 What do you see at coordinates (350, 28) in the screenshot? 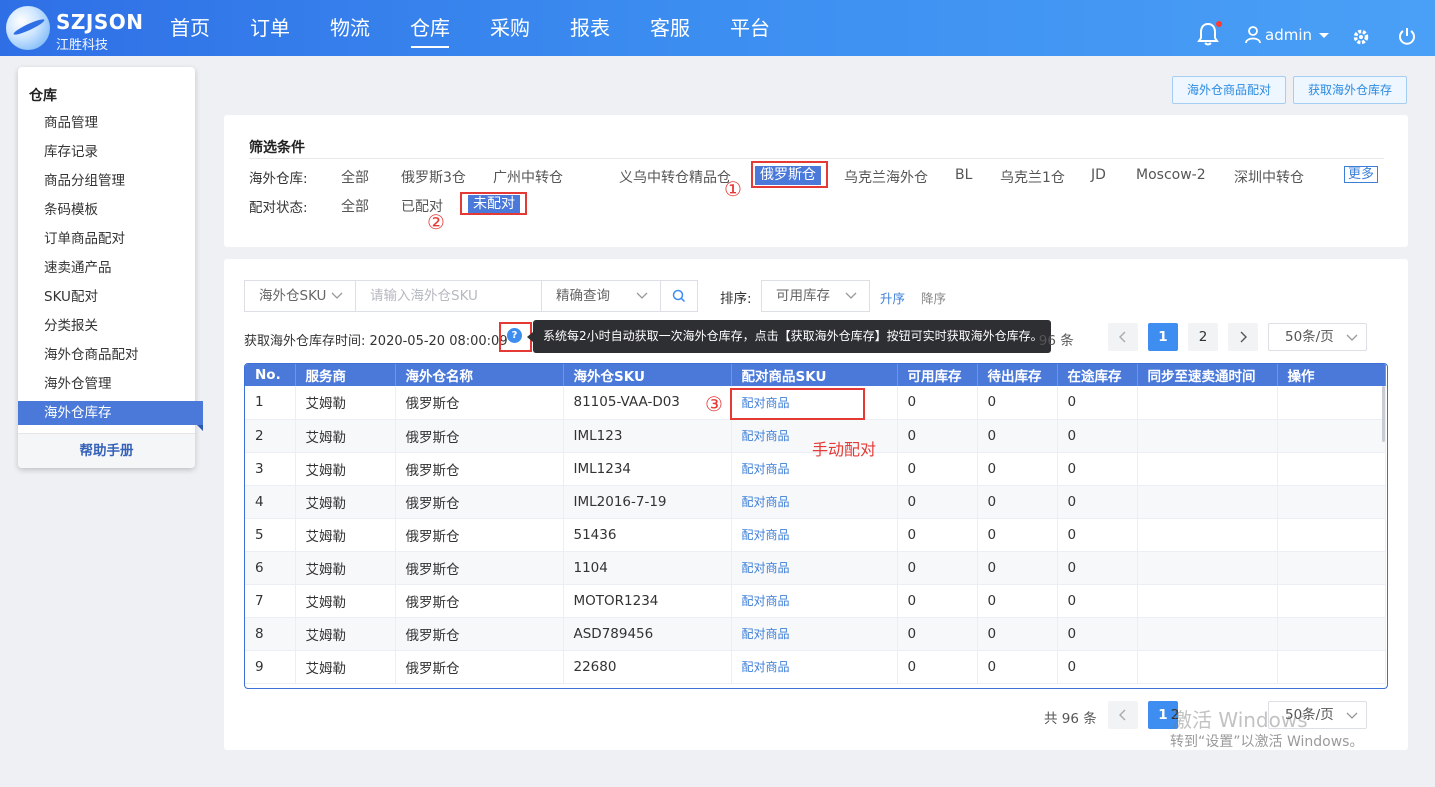
I see `nav-logistics: 物流` at bounding box center [350, 28].